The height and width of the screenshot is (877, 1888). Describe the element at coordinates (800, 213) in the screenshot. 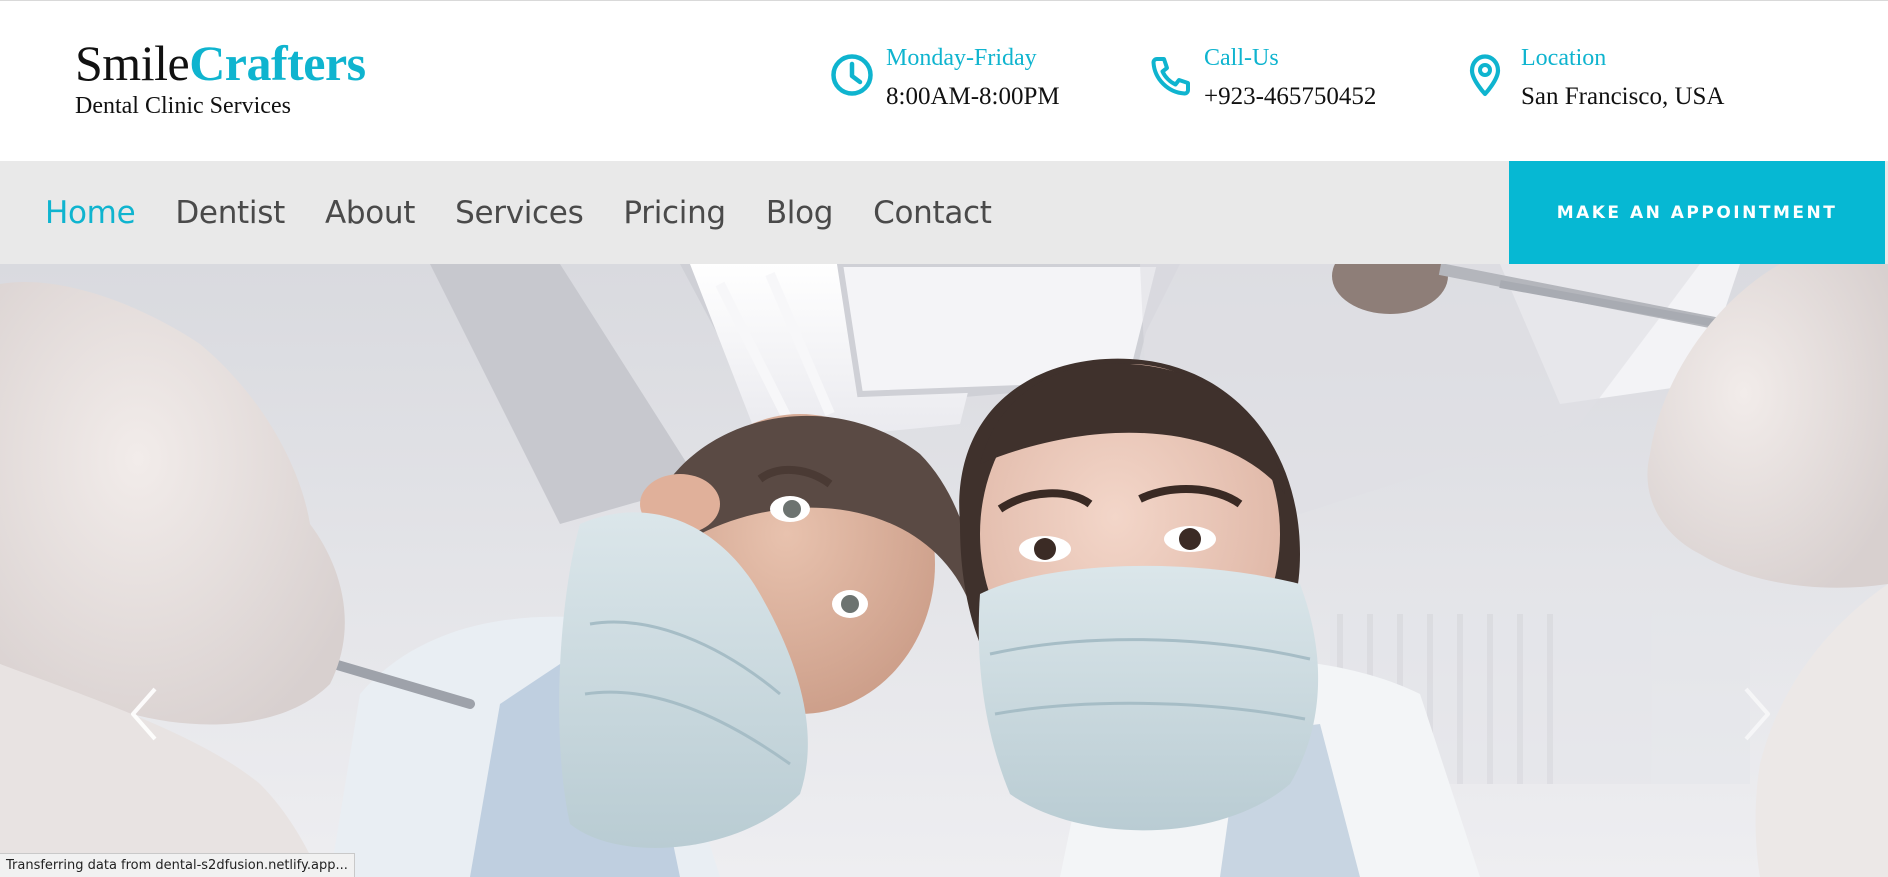

I see `nav-item-blog: Blog` at that location.